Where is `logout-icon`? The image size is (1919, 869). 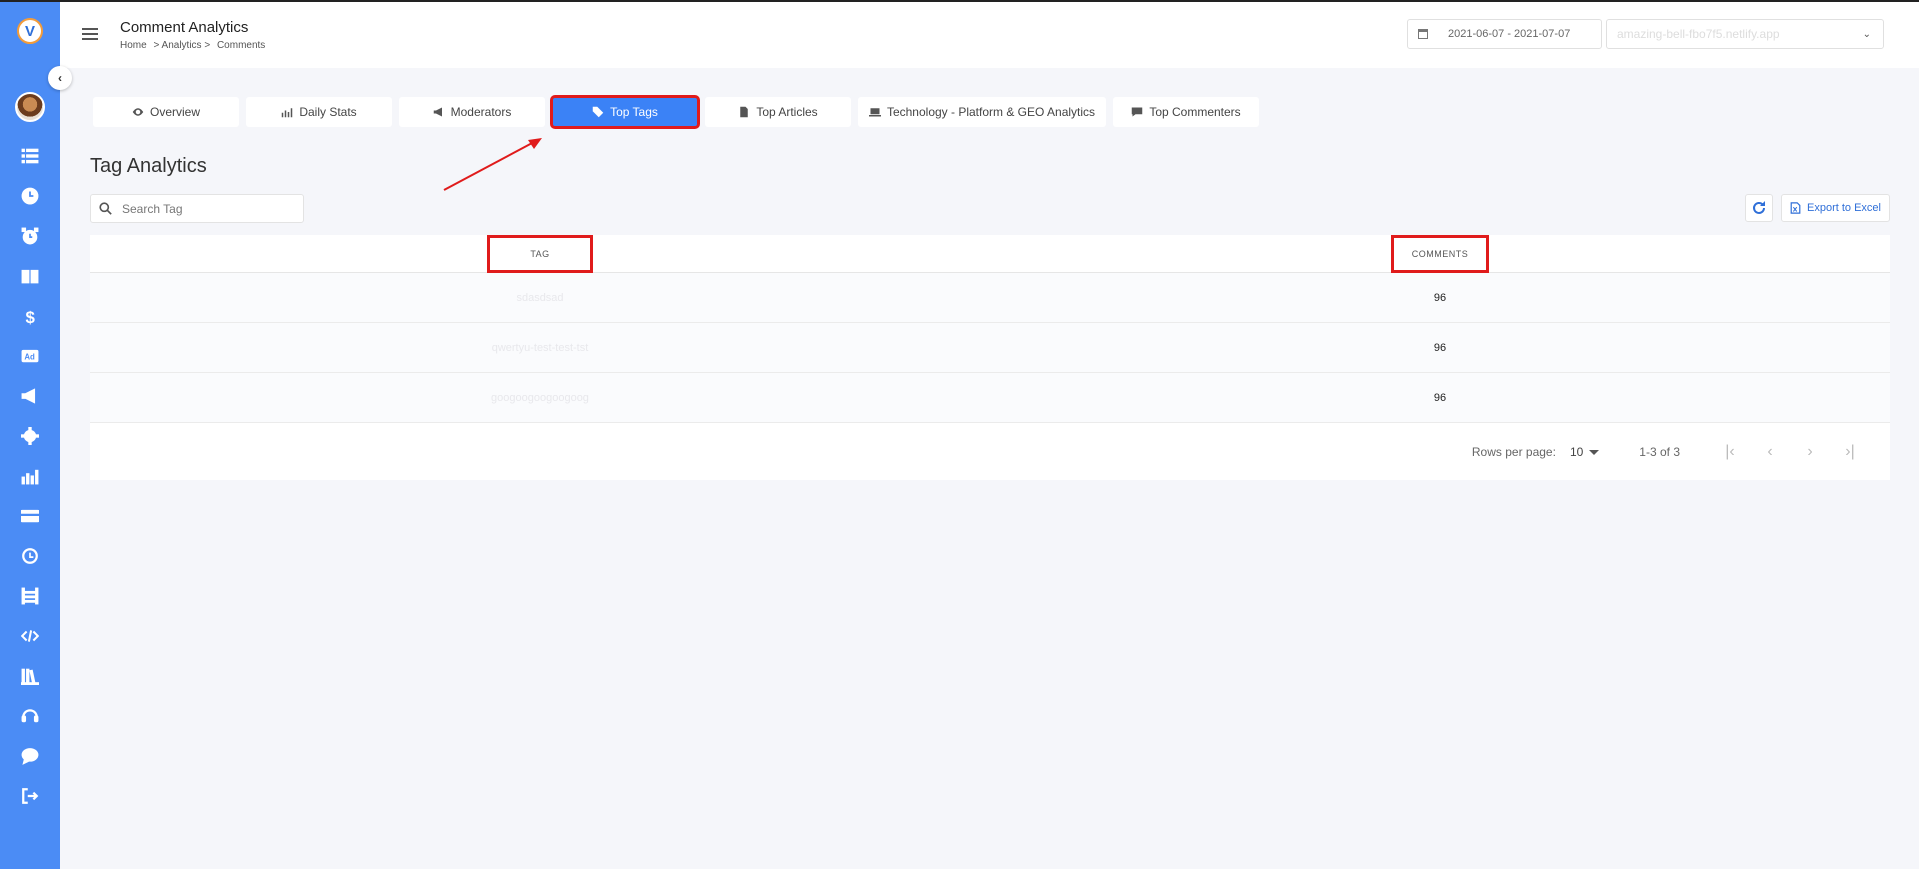 logout-icon is located at coordinates (30, 796).